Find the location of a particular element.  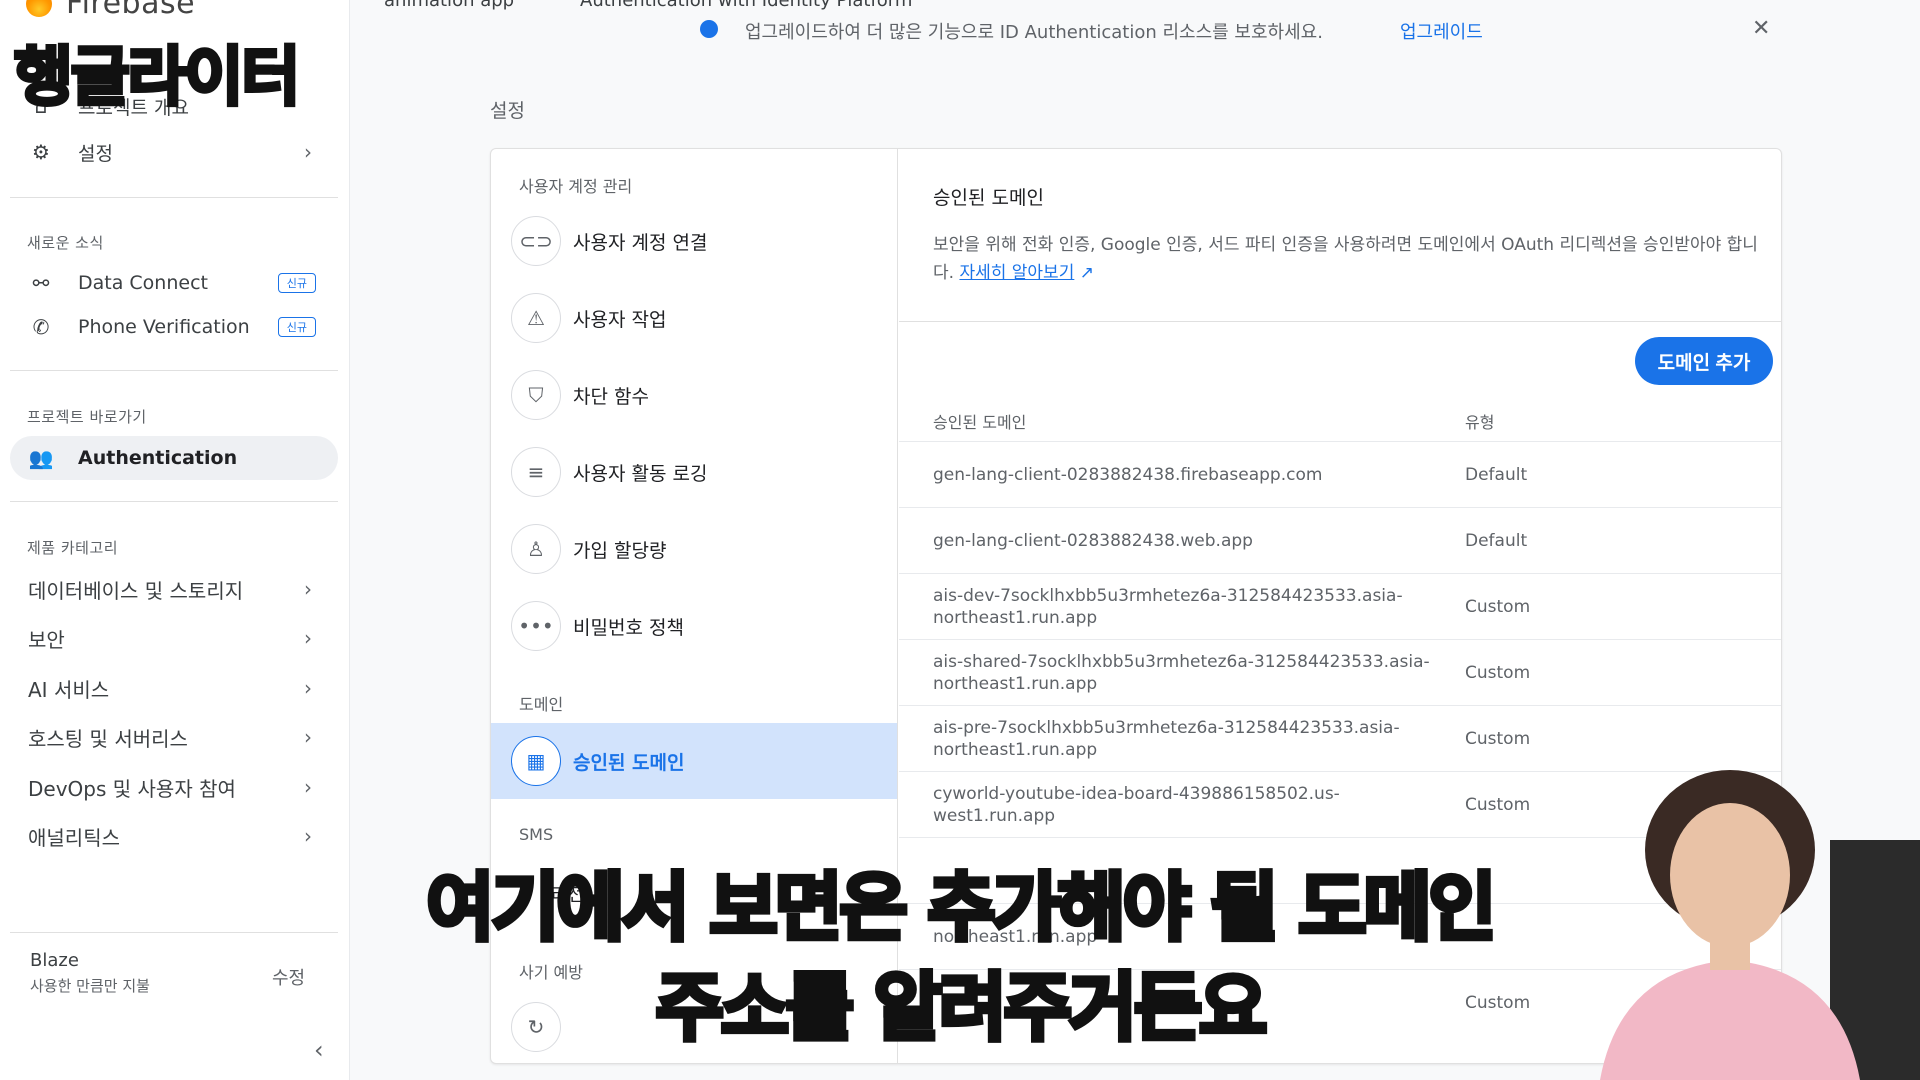

sidebar-item-authentication: 👥 Authentication is located at coordinates (174, 458).